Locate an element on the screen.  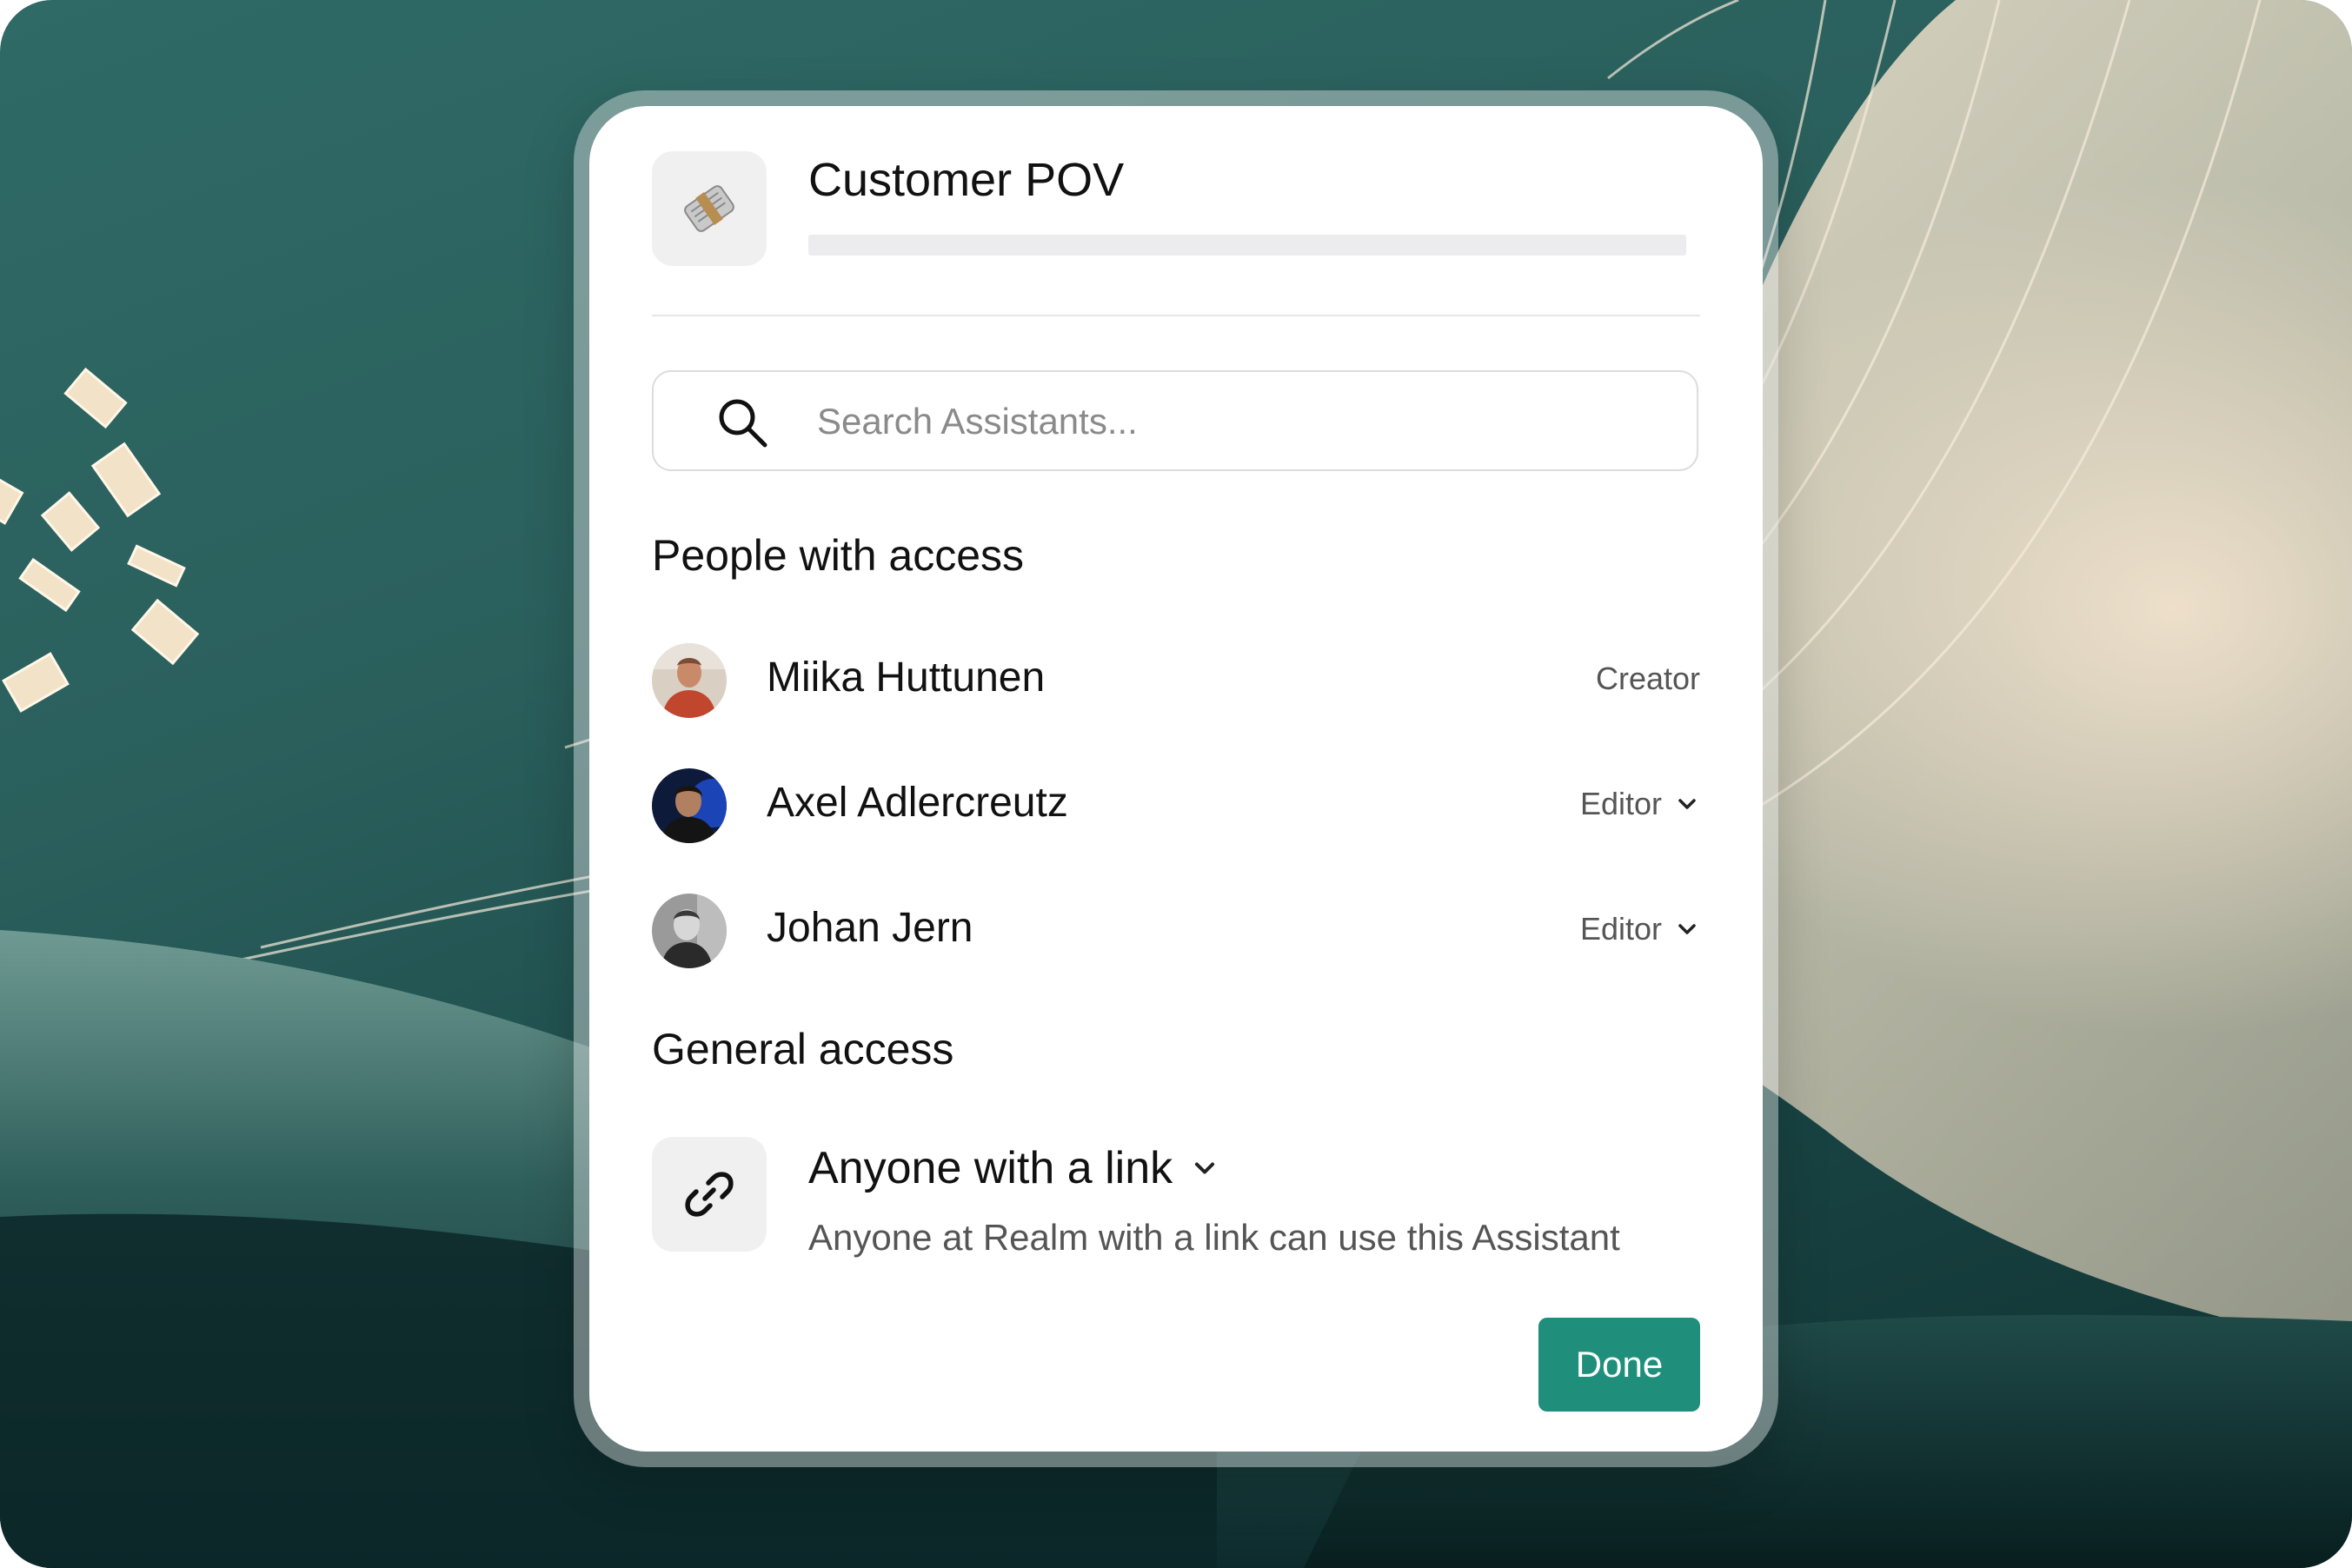
divider is located at coordinates (1176, 315).